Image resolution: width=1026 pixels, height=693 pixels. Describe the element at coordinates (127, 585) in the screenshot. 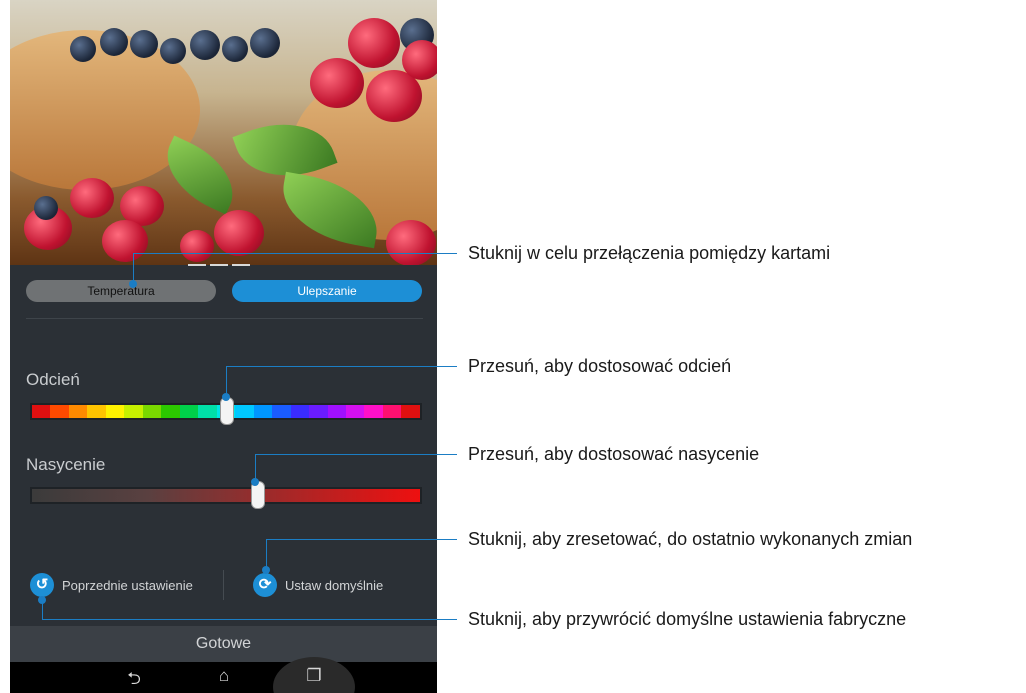

I see `previous-setting-label: Poprzednie ustawienie` at that location.